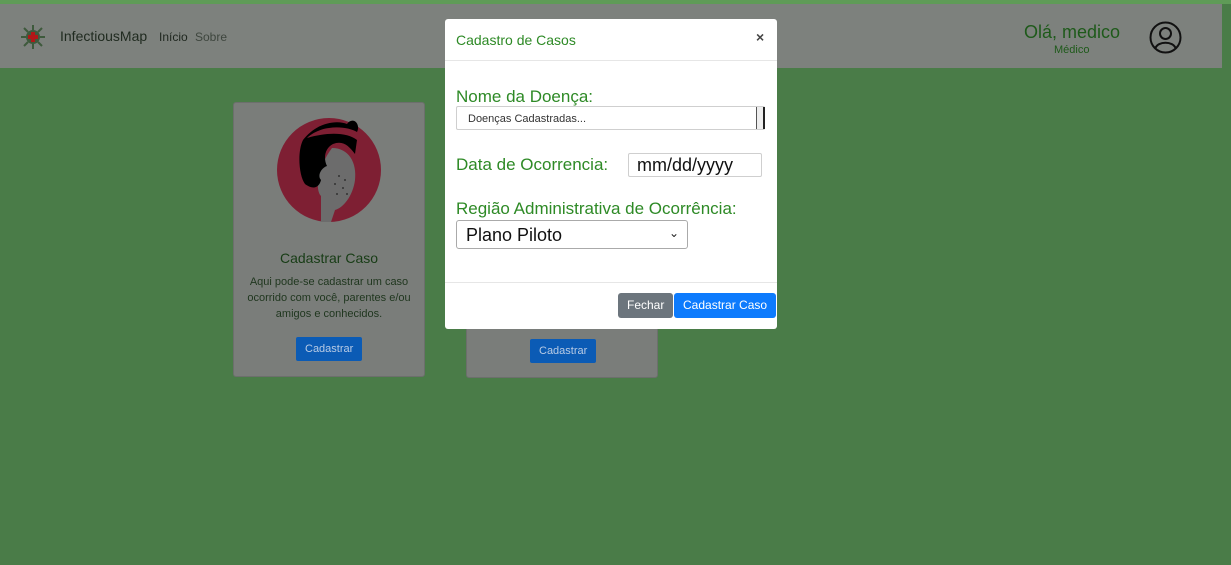  Describe the element at coordinates (760, 37) in the screenshot. I see `close-icon: ×` at that location.